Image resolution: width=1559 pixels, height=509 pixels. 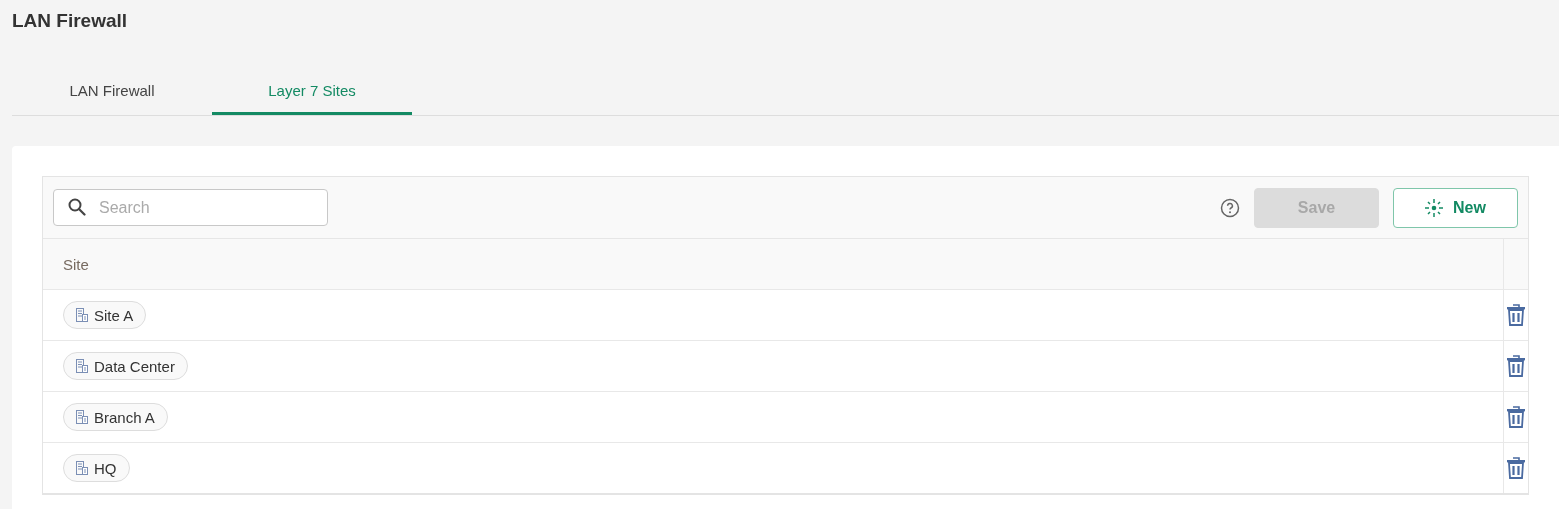 What do you see at coordinates (125, 366) in the screenshot?
I see `site-tag: Data Center` at bounding box center [125, 366].